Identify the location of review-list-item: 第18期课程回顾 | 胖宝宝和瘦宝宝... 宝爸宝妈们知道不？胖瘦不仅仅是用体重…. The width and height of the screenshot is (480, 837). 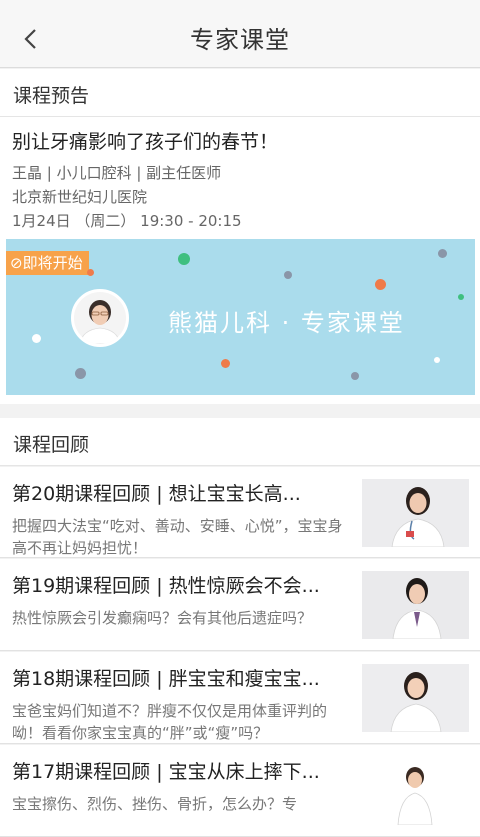
(240, 698).